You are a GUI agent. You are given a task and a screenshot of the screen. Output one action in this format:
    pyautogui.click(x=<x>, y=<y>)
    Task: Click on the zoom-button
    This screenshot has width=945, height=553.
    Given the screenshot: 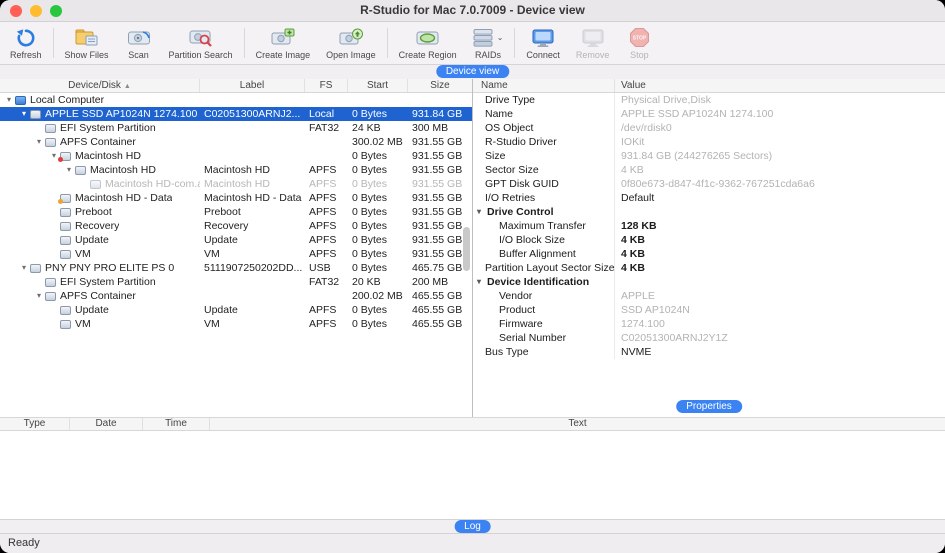 What is the action you would take?
    pyautogui.click(x=56, y=10)
    